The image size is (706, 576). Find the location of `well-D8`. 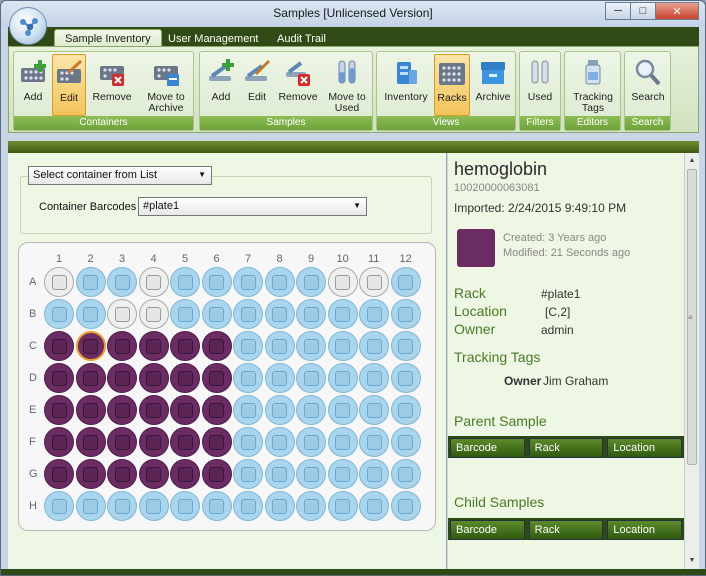

well-D8 is located at coordinates (279, 378).